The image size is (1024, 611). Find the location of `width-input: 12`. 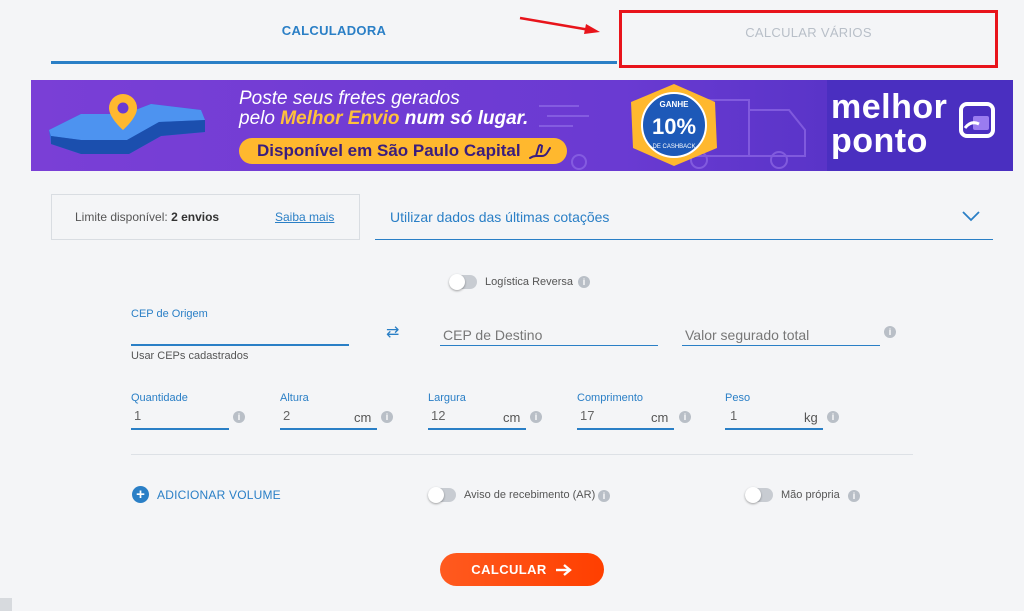

width-input: 12 is located at coordinates (438, 415).